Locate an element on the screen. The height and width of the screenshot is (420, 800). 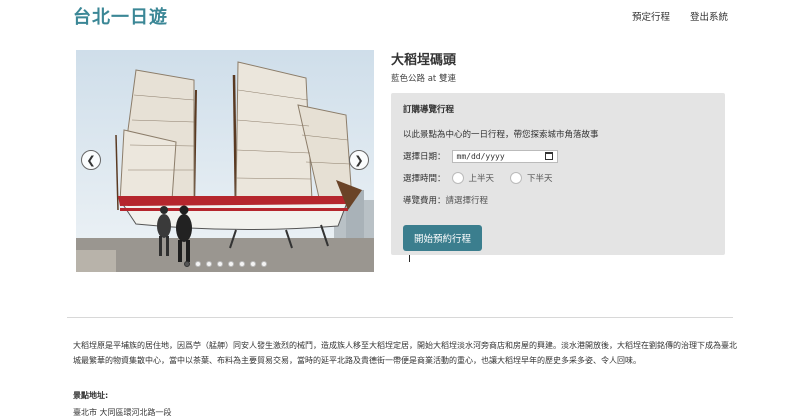
booking-heading: 訂購導覽行程 is located at coordinates (429, 110).